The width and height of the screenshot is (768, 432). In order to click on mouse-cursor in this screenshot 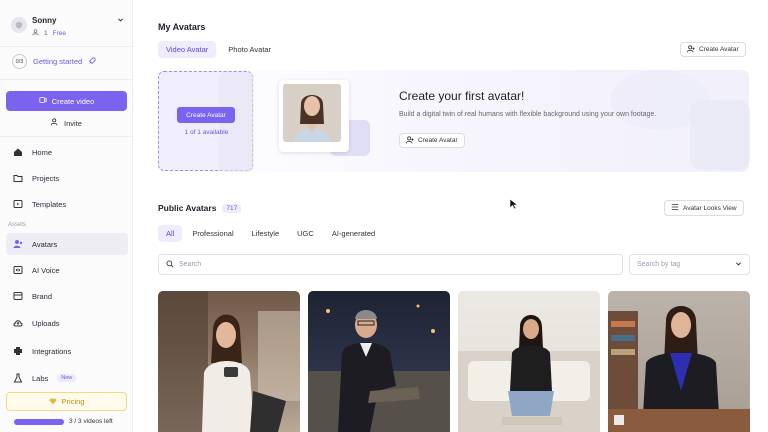, I will do `click(514, 206)`.